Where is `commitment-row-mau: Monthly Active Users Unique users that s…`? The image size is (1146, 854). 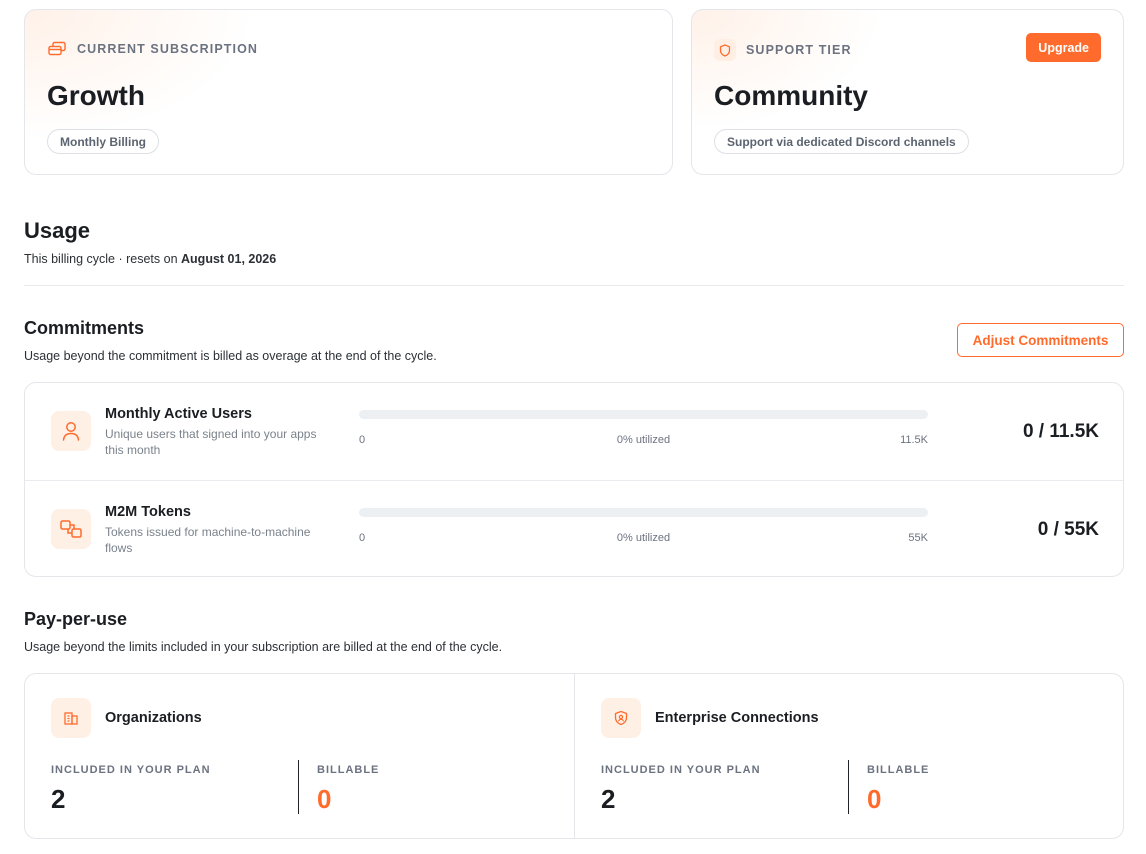 commitment-row-mau: Monthly Active Users Unique users that s… is located at coordinates (574, 431).